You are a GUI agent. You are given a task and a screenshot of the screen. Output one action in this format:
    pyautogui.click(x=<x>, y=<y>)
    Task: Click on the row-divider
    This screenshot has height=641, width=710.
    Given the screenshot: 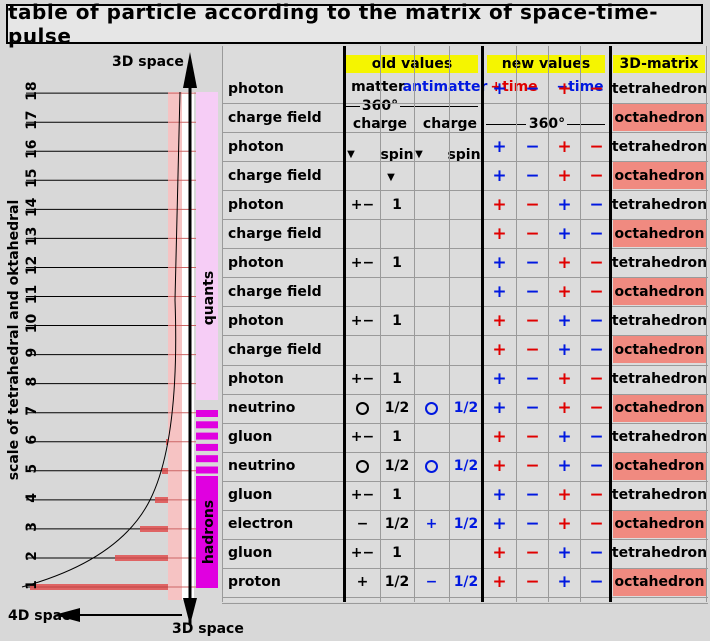 What is the action you would take?
    pyautogui.click(x=465, y=597)
    